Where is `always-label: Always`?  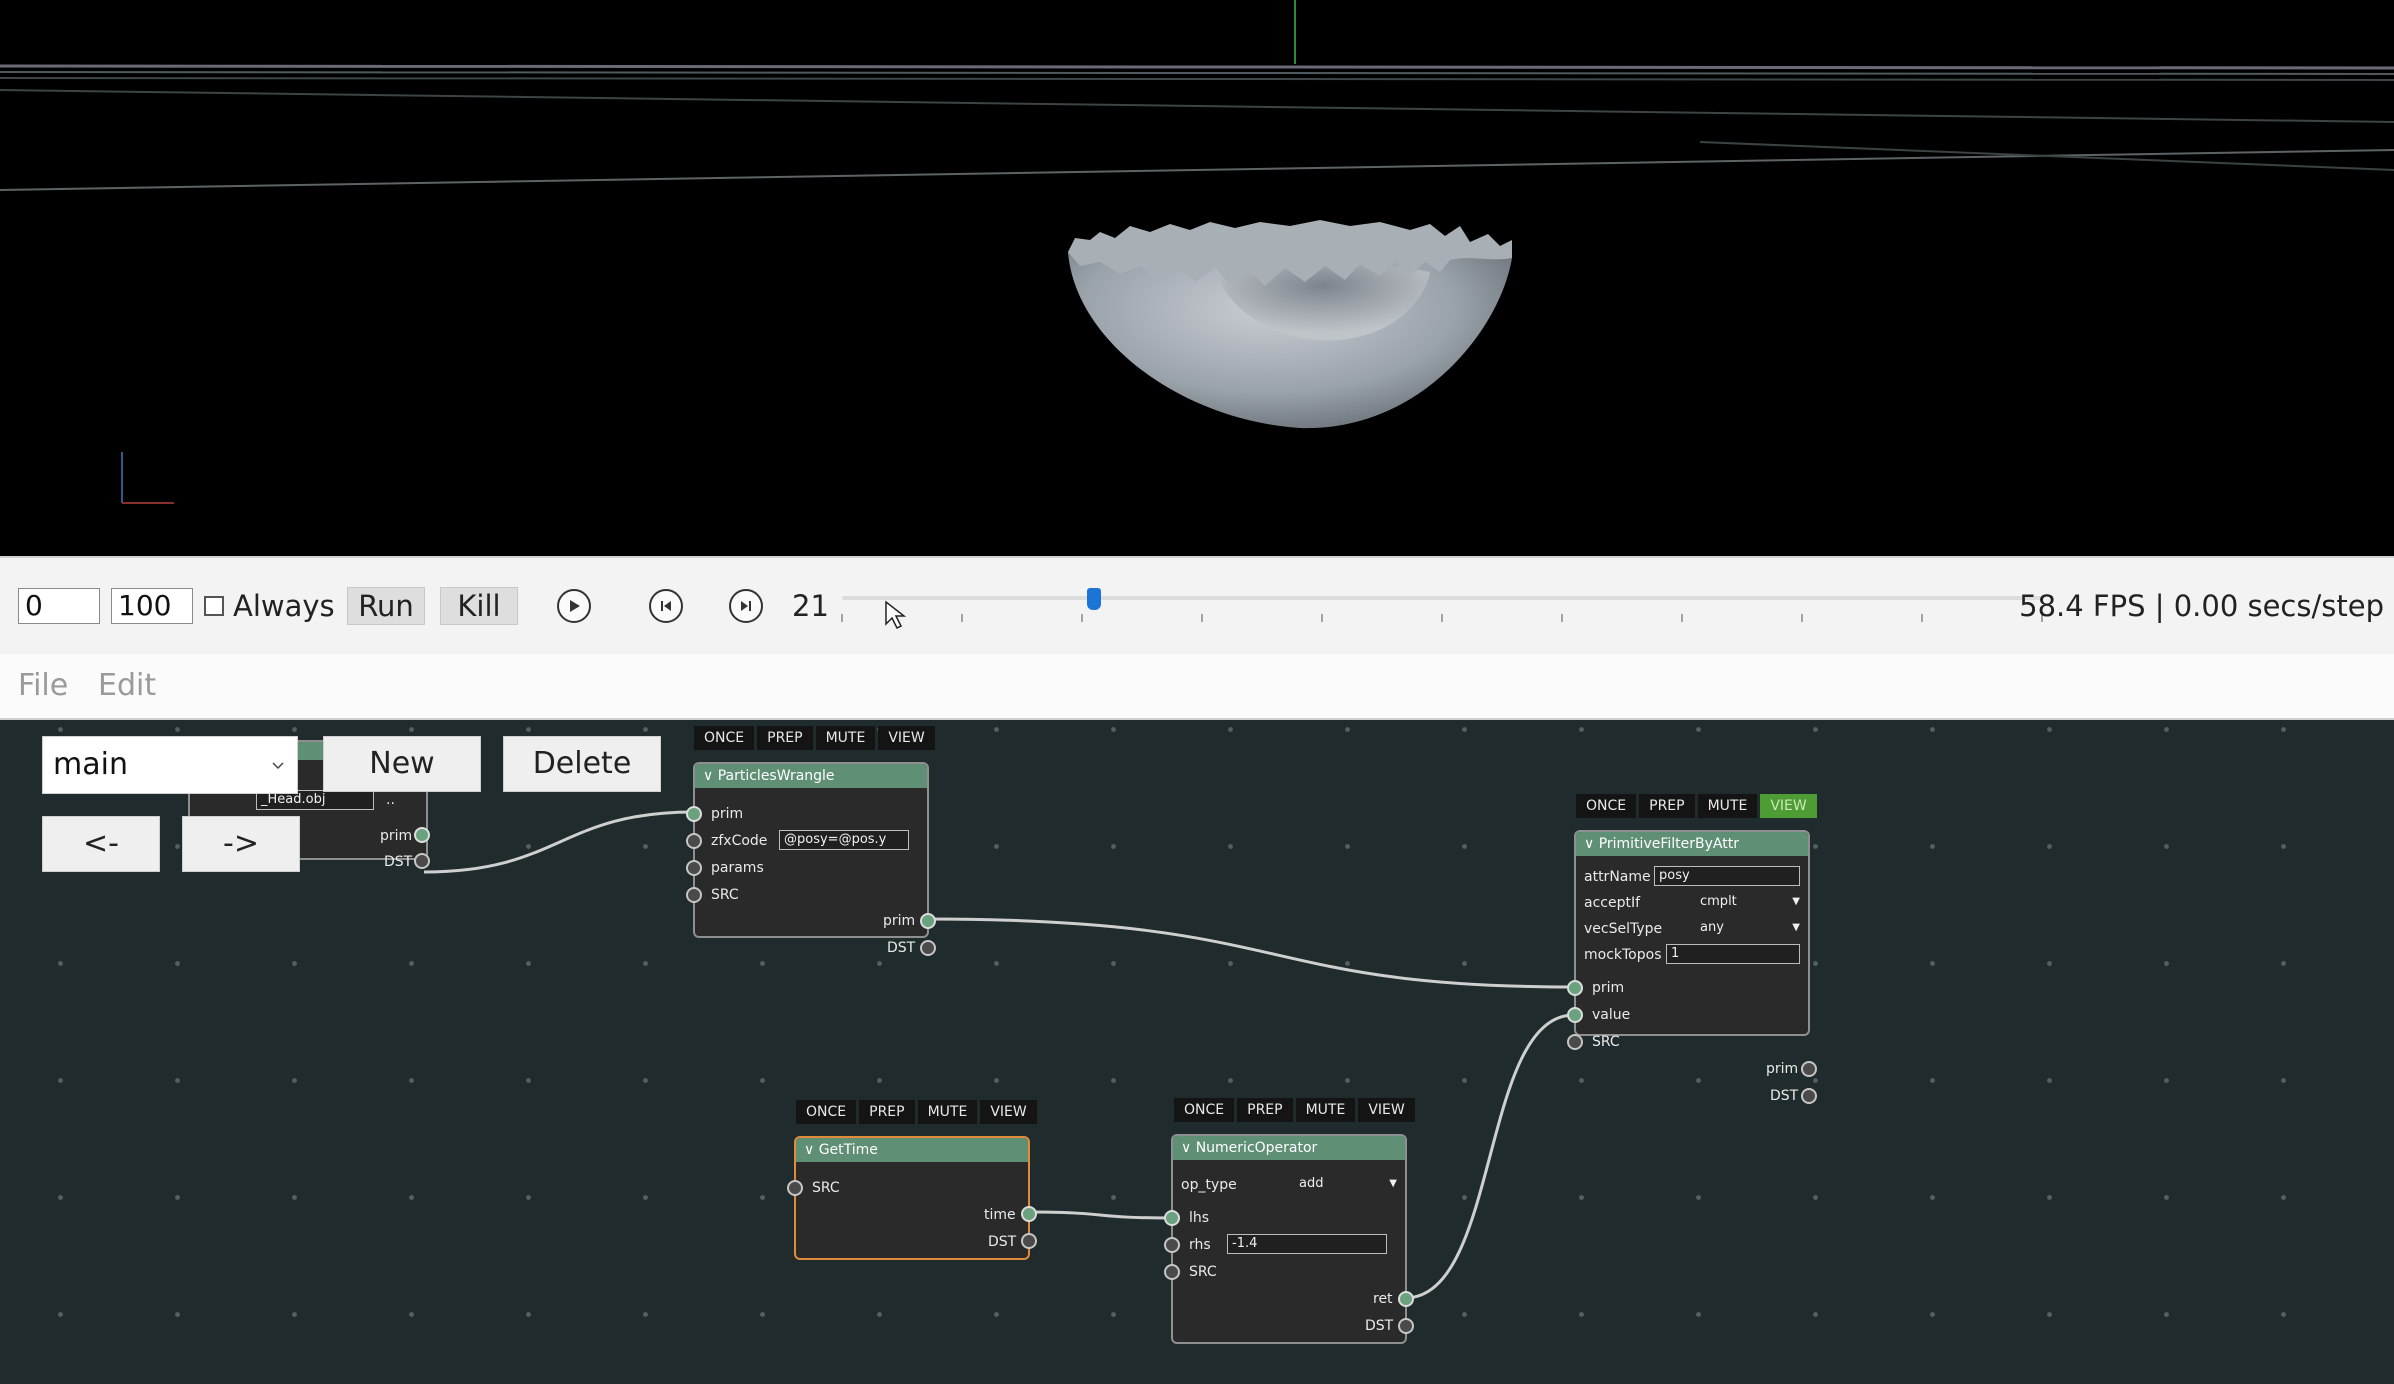 always-label: Always is located at coordinates (284, 606).